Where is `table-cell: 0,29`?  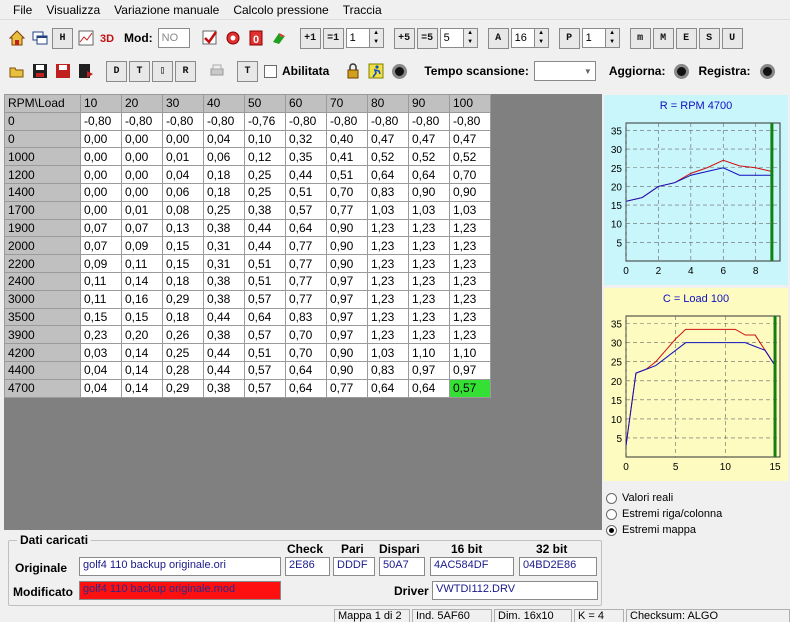
table-cell: 0,29 is located at coordinates (183, 299).